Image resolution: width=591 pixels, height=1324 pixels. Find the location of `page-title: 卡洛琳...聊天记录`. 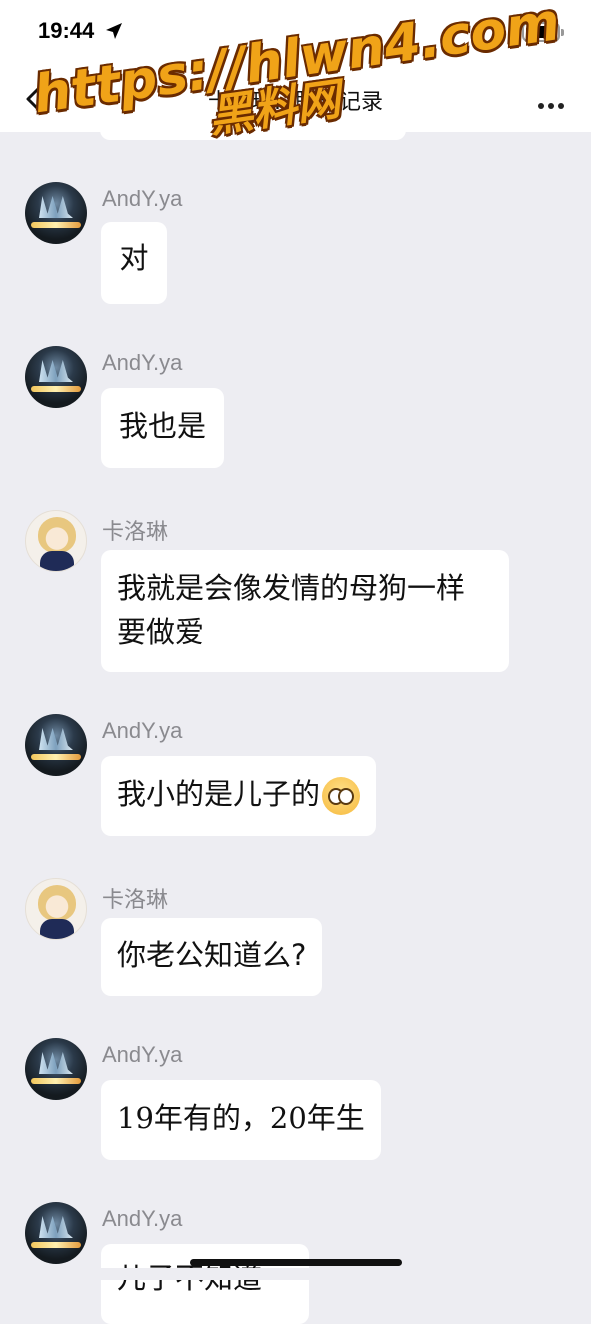

page-title: 卡洛琳...聊天记录 is located at coordinates (295, 102).